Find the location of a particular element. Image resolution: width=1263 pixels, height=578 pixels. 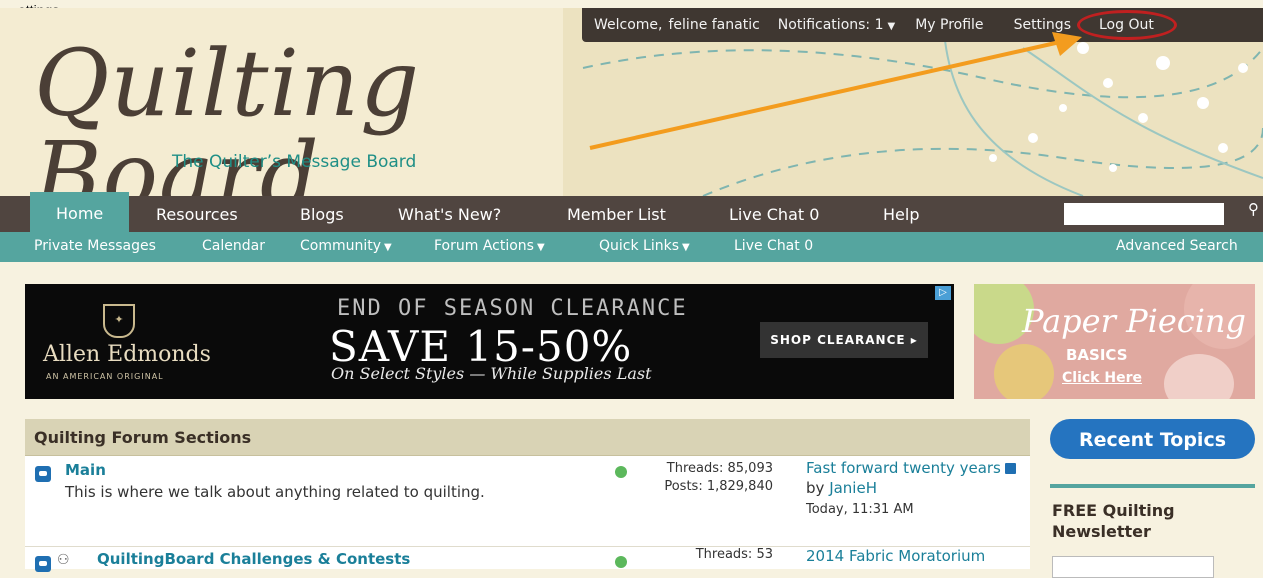

subnav-private-messages: Private Messages is located at coordinates (95, 246).